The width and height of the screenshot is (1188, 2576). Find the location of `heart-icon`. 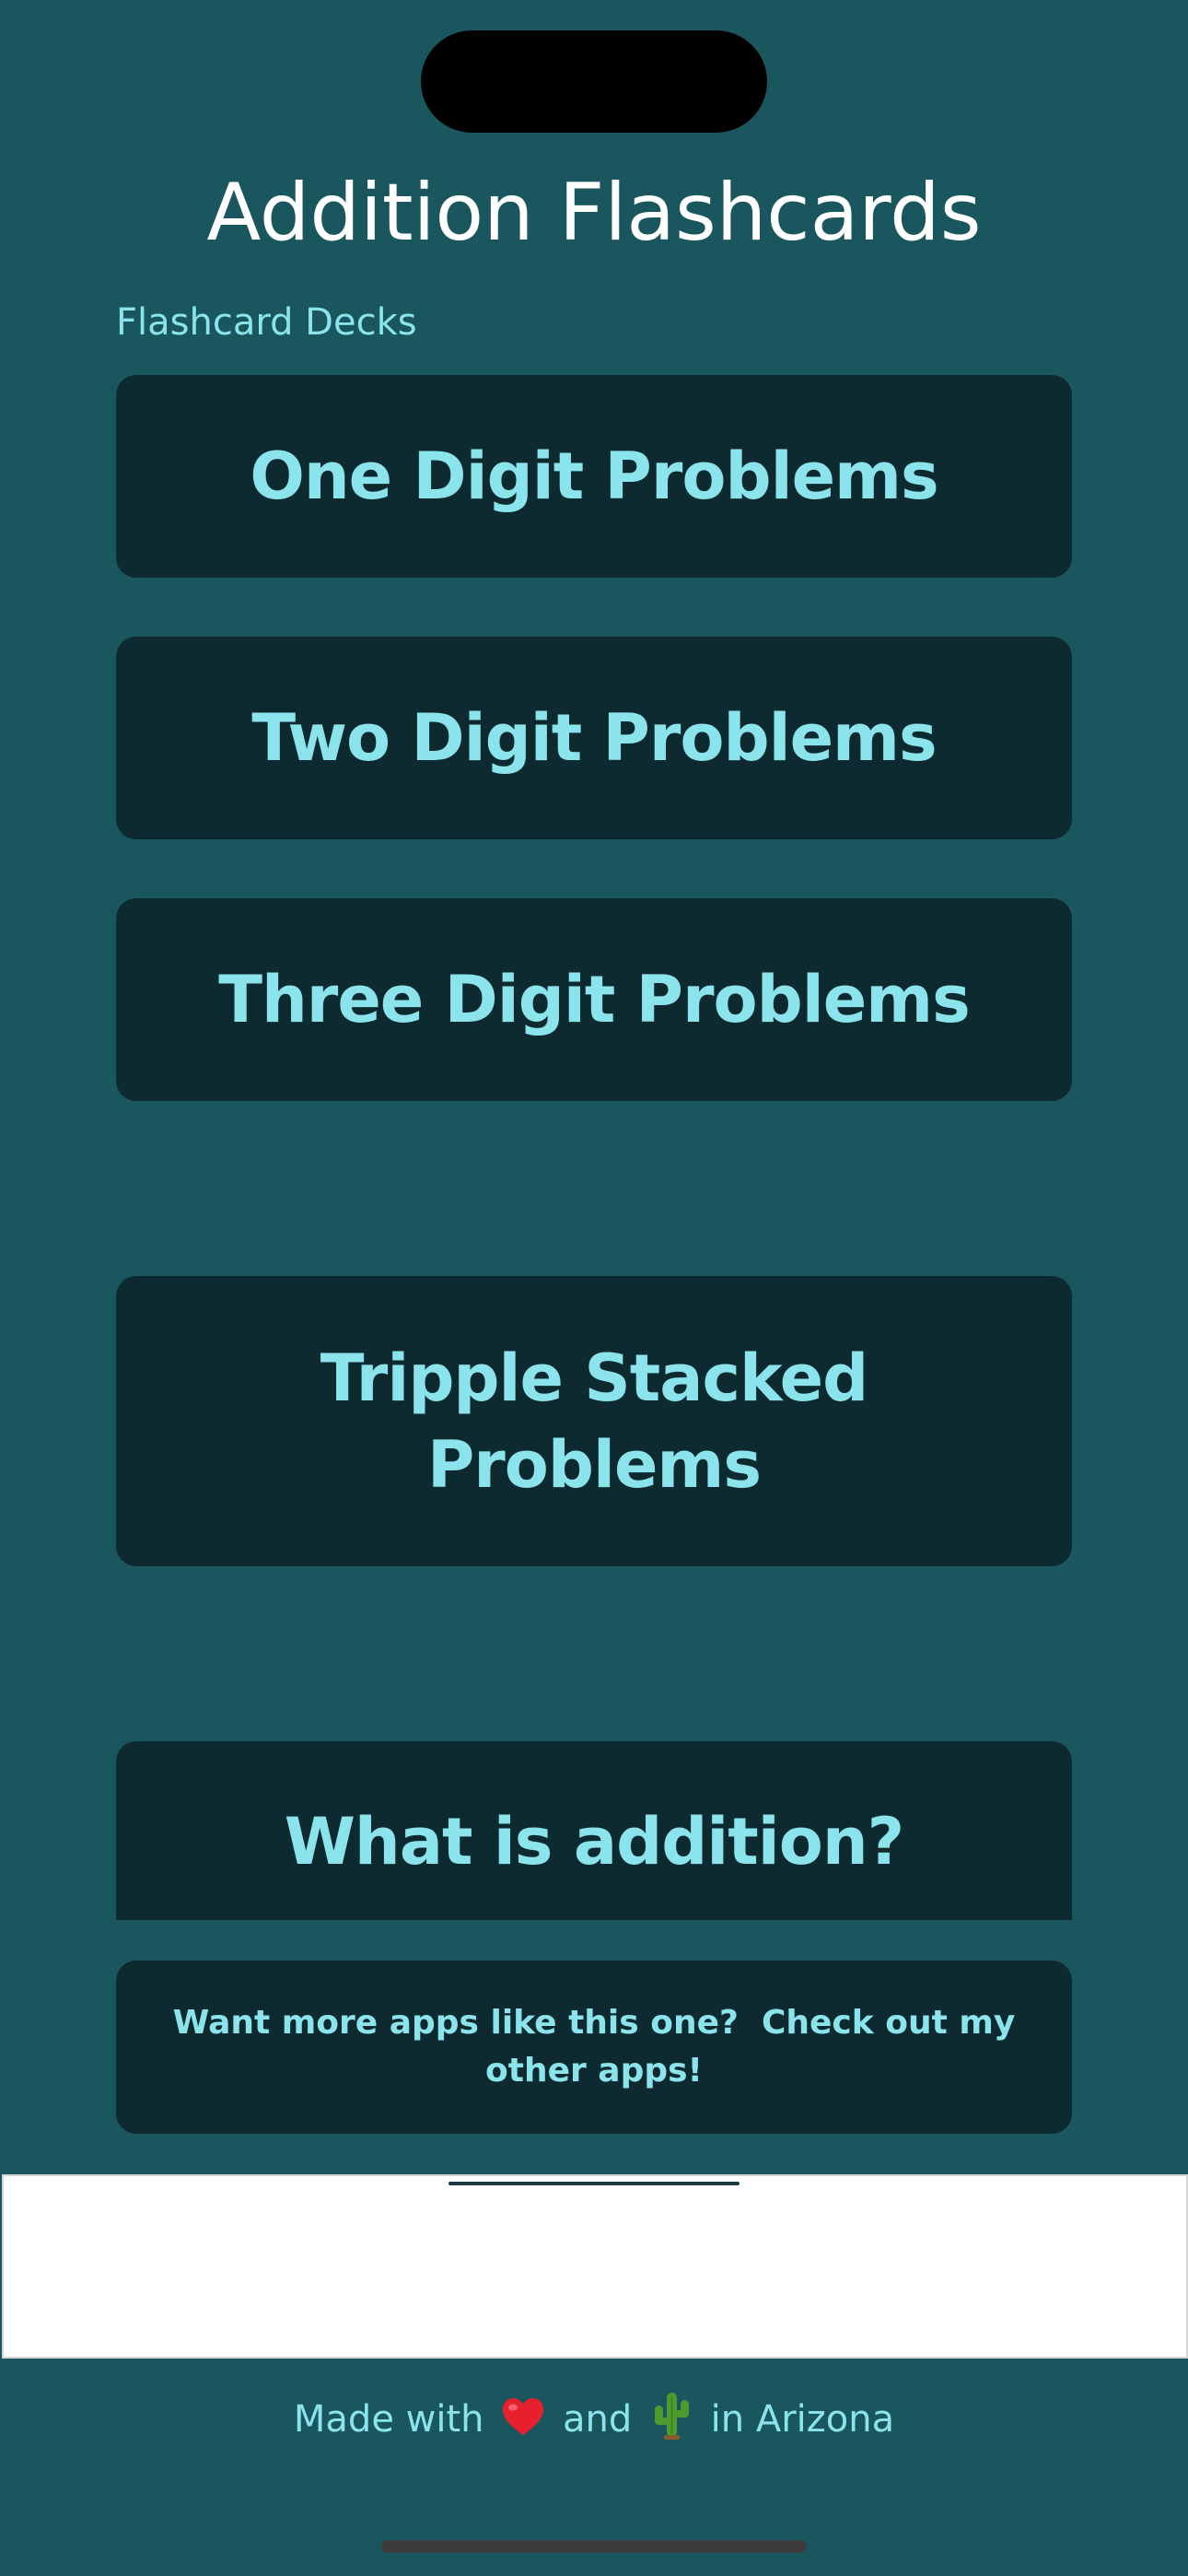

heart-icon is located at coordinates (523, 2416).